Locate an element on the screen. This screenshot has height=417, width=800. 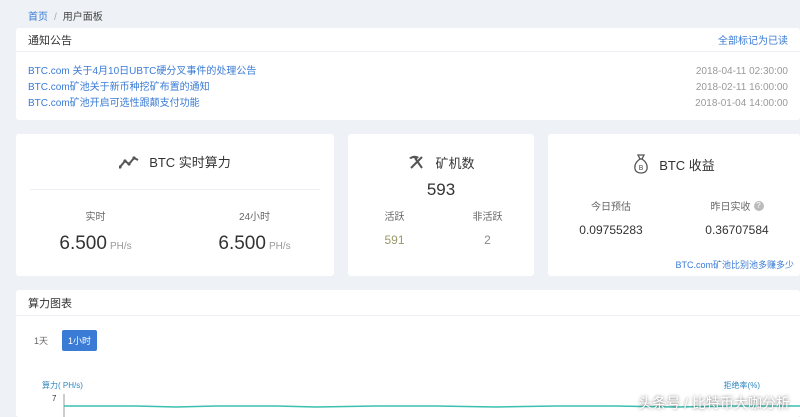
notice-link: BTC.com矿池关于新币种挖矿布置的通知 is located at coordinates (119, 88).